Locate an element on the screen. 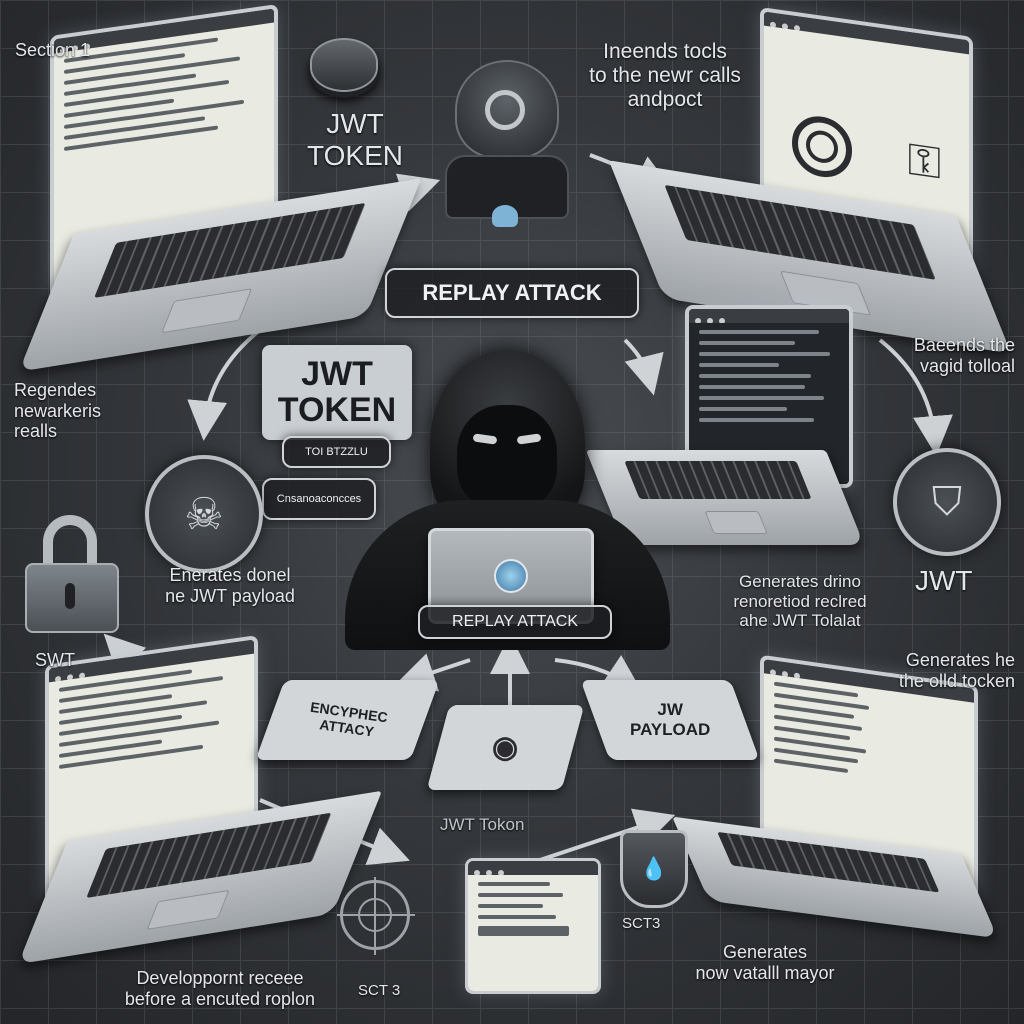 The width and height of the screenshot is (1024, 1024). token-disc-icon is located at coordinates (344, 65).